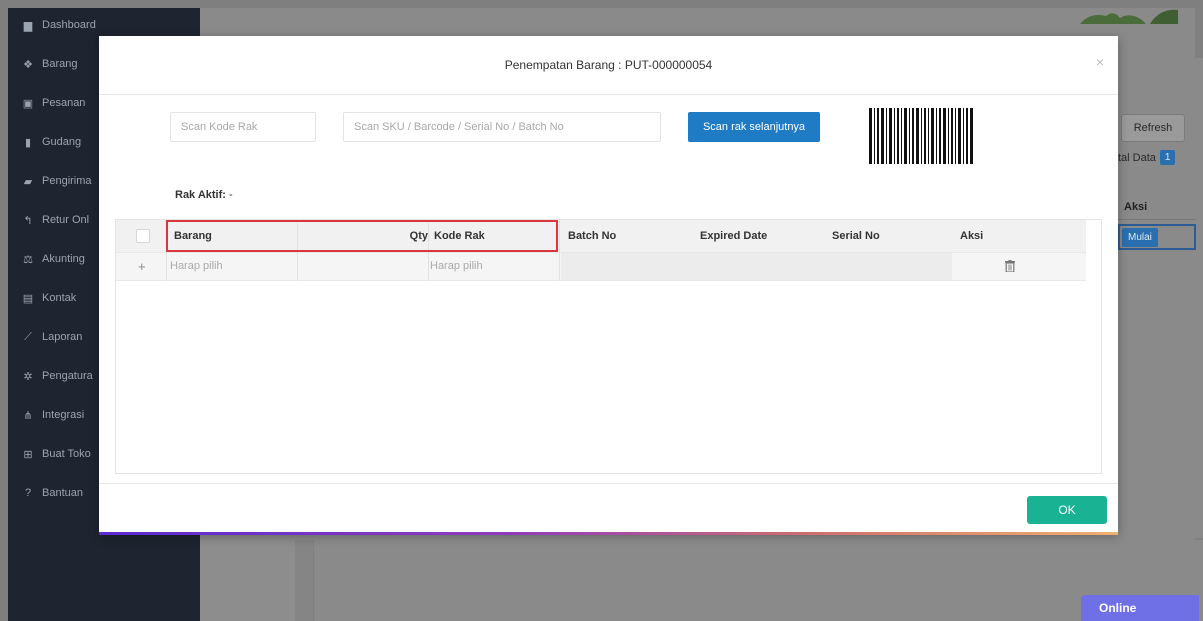 The height and width of the screenshot is (621, 1203). What do you see at coordinates (204, 195) in the screenshot?
I see `rak-aktif-indicator: Rak Aktif: -` at bounding box center [204, 195].